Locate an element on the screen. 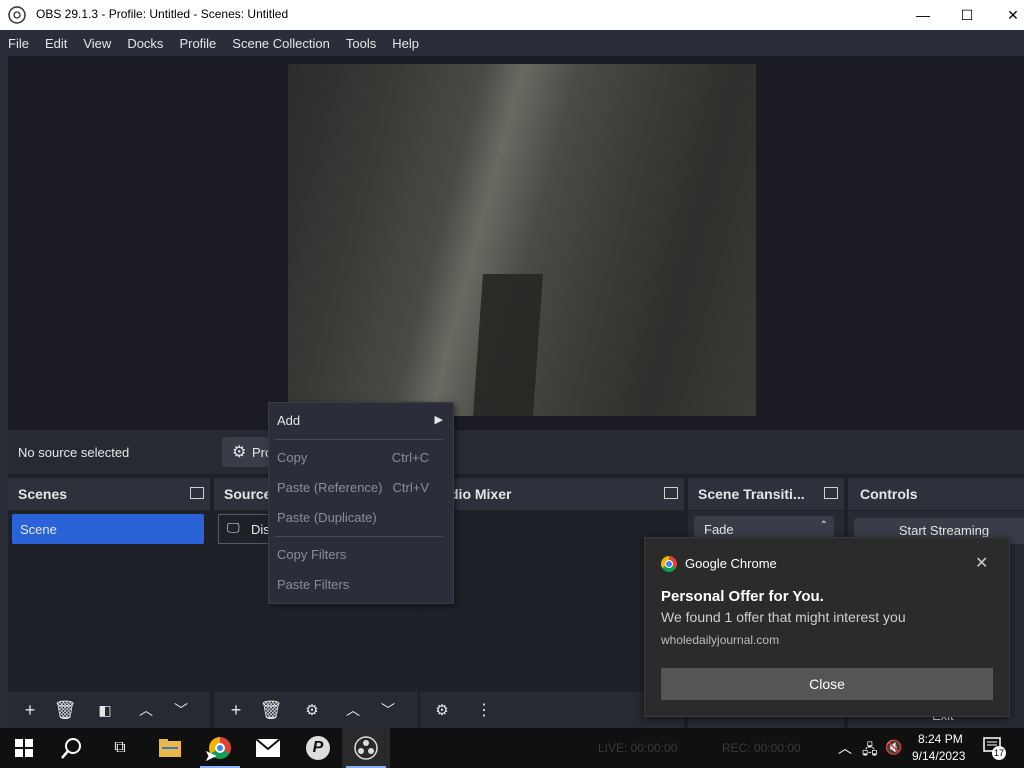  menu-help: Help is located at coordinates (405, 43).